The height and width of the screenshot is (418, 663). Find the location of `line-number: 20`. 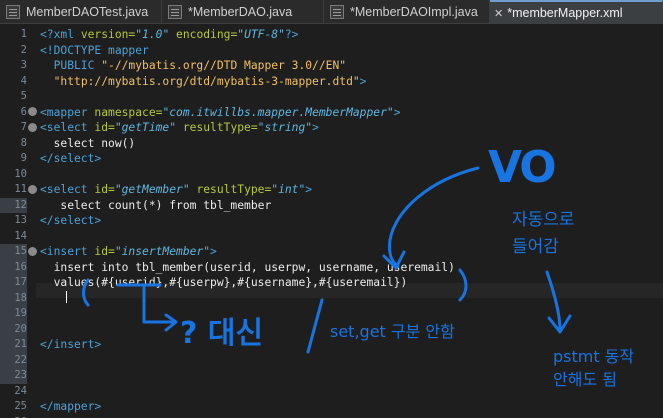

line-number: 20 is located at coordinates (13, 329).